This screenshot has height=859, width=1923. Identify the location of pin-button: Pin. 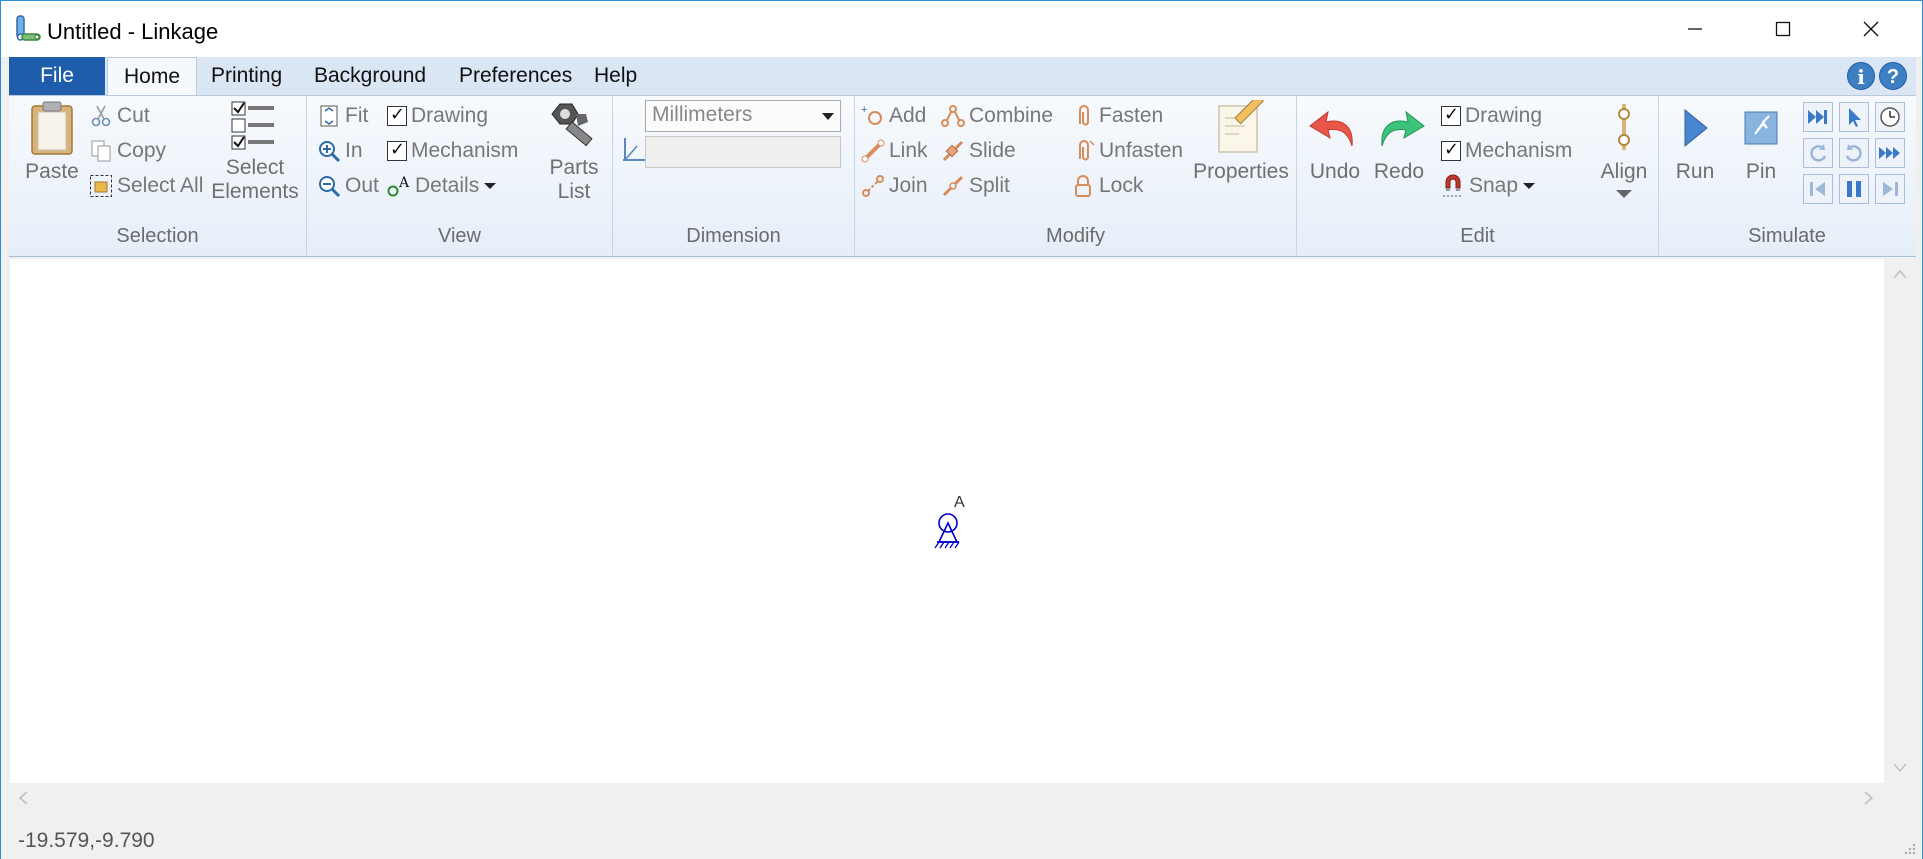
(1761, 142).